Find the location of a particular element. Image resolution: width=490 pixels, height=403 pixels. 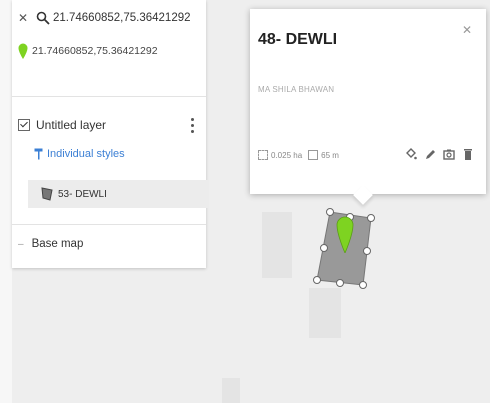

individual-styles-link: Individual styles is located at coordinates (79, 154).